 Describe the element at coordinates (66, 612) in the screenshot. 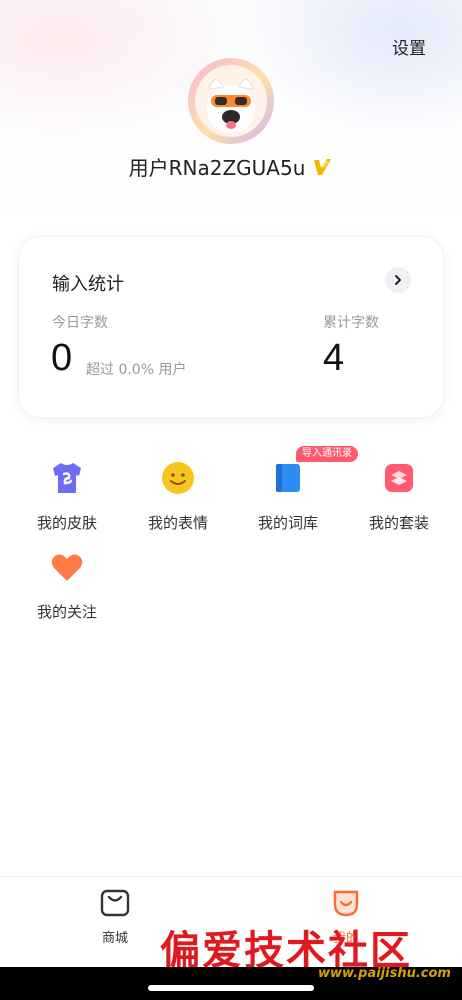

I see `grid-item-label: 我的关注` at that location.